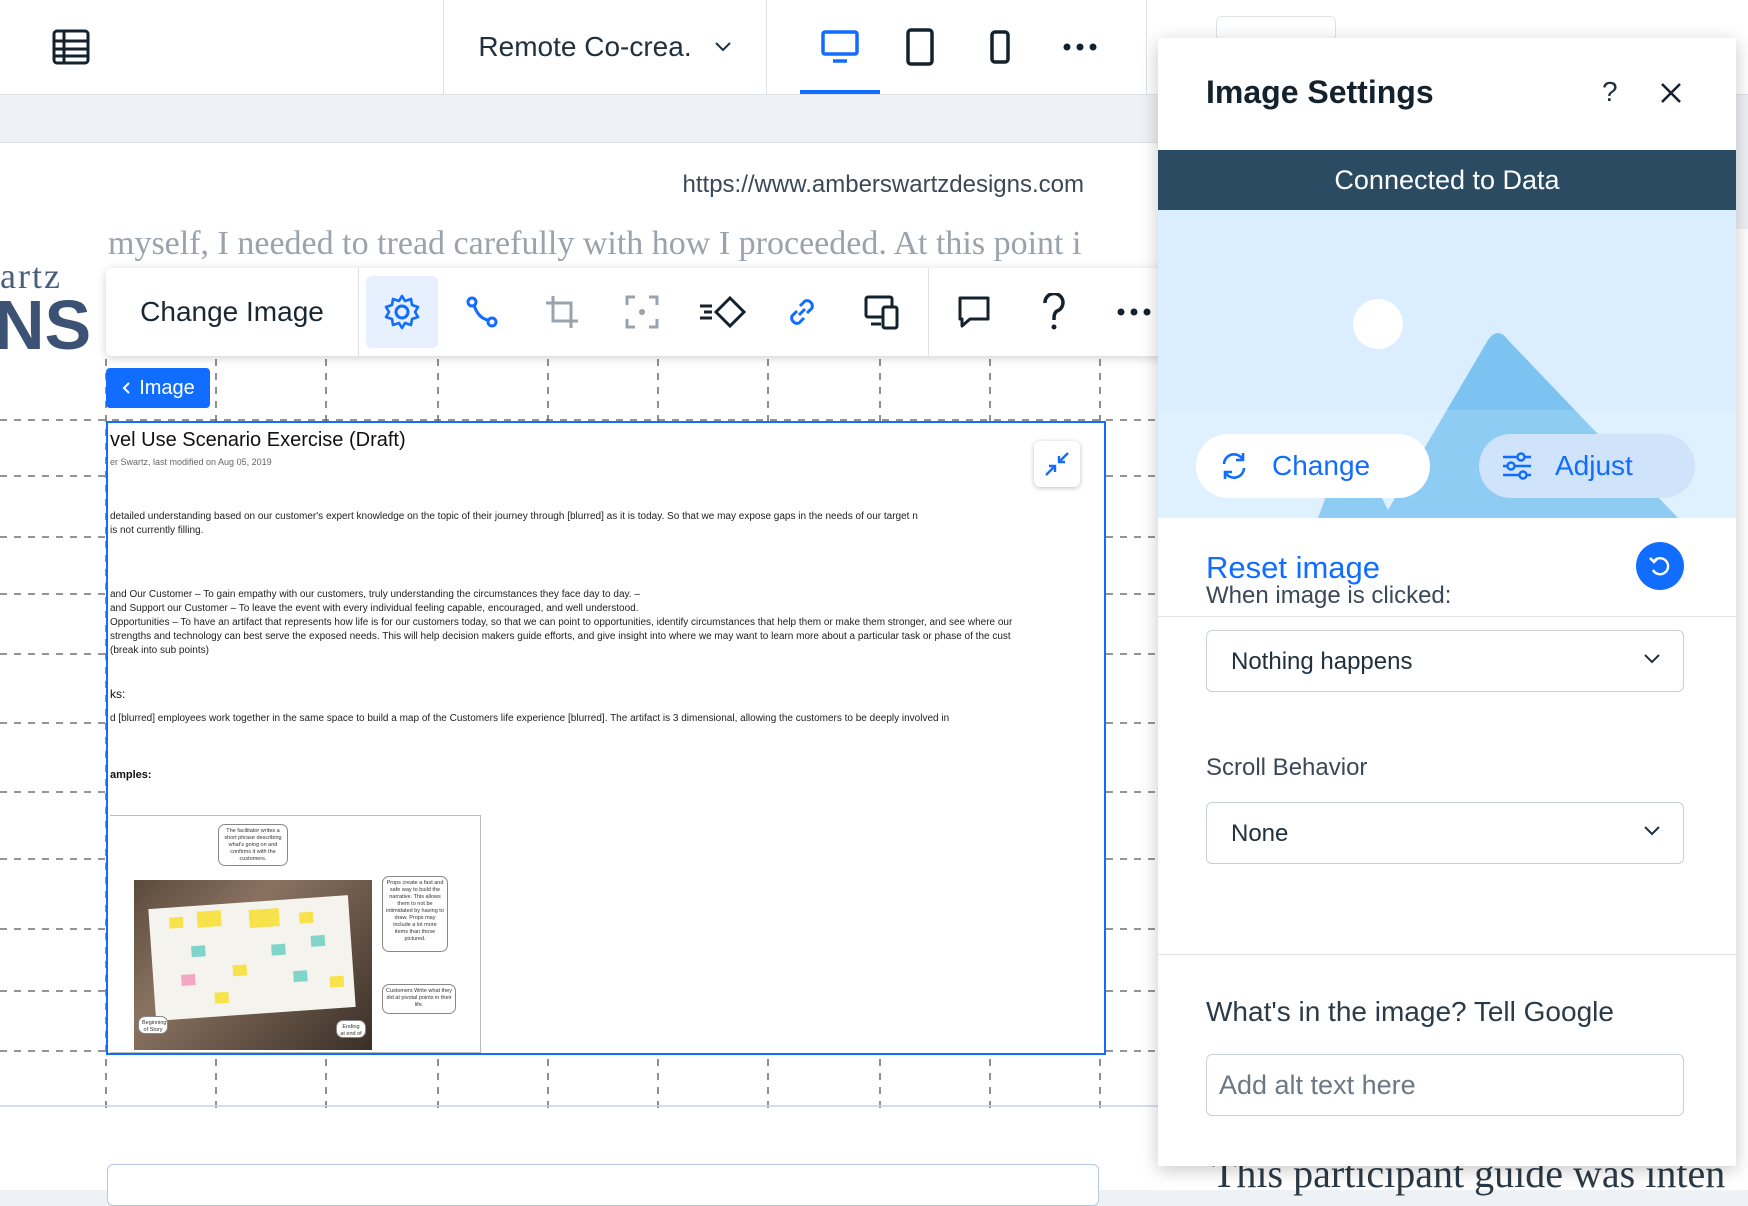 The image size is (1748, 1206). I want to click on doc-goal-line: (break into sub points), so click(159, 650).